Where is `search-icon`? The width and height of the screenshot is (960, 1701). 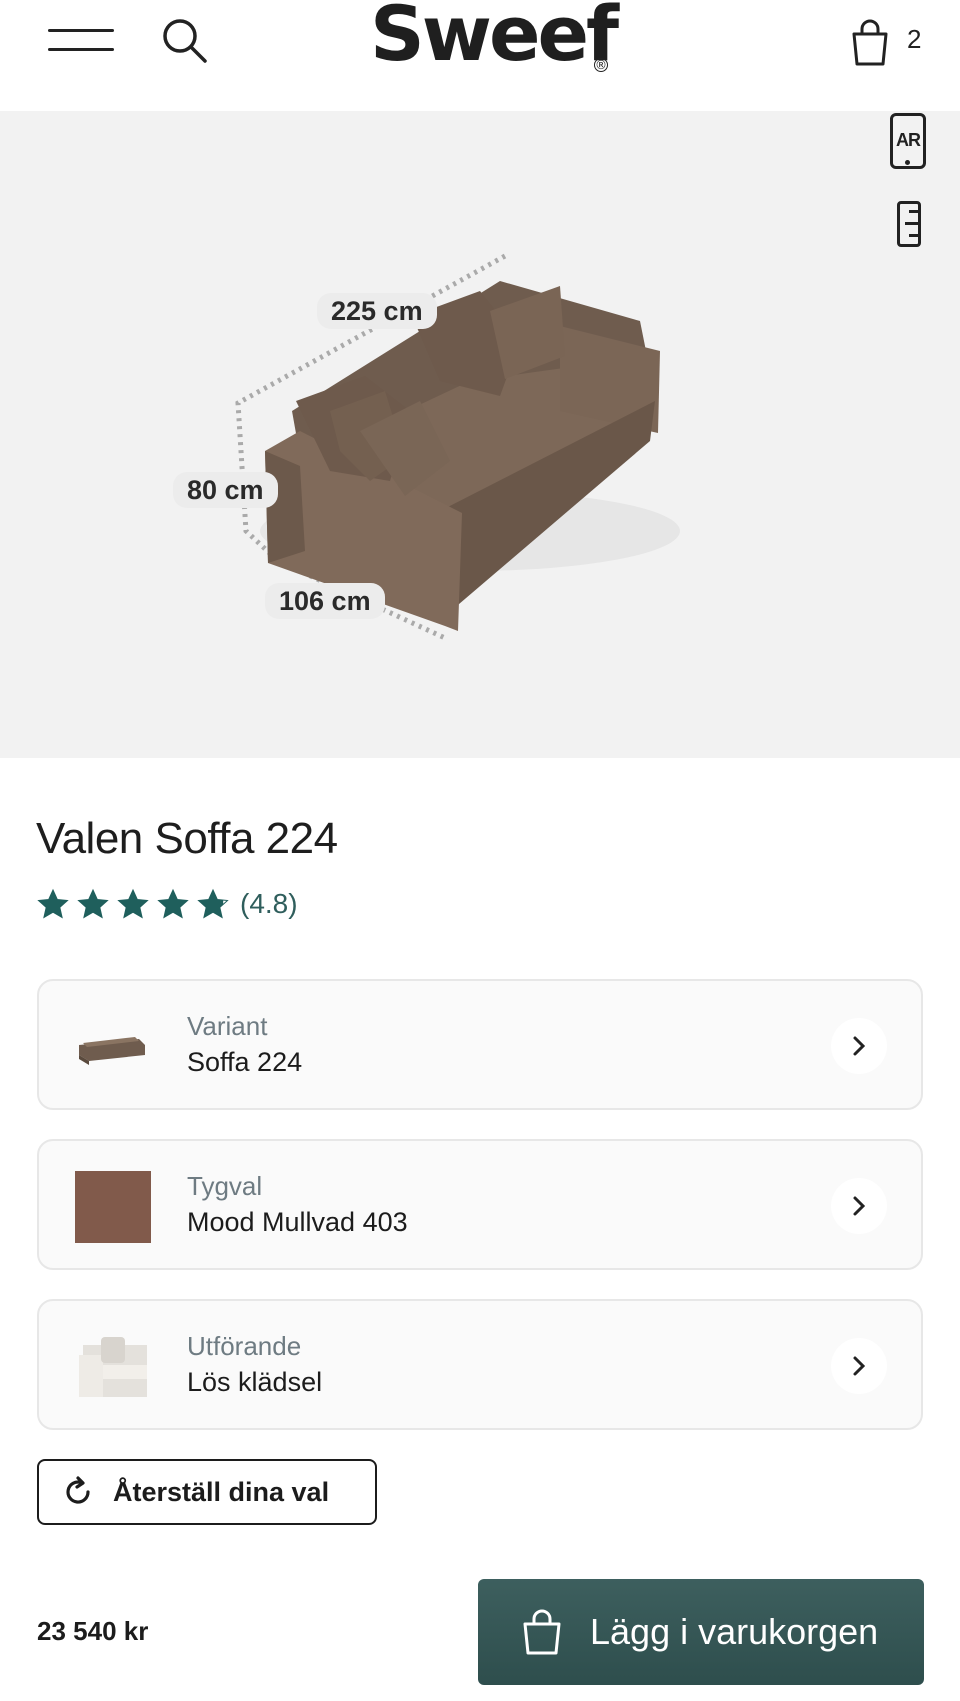
search-icon is located at coordinates (185, 41).